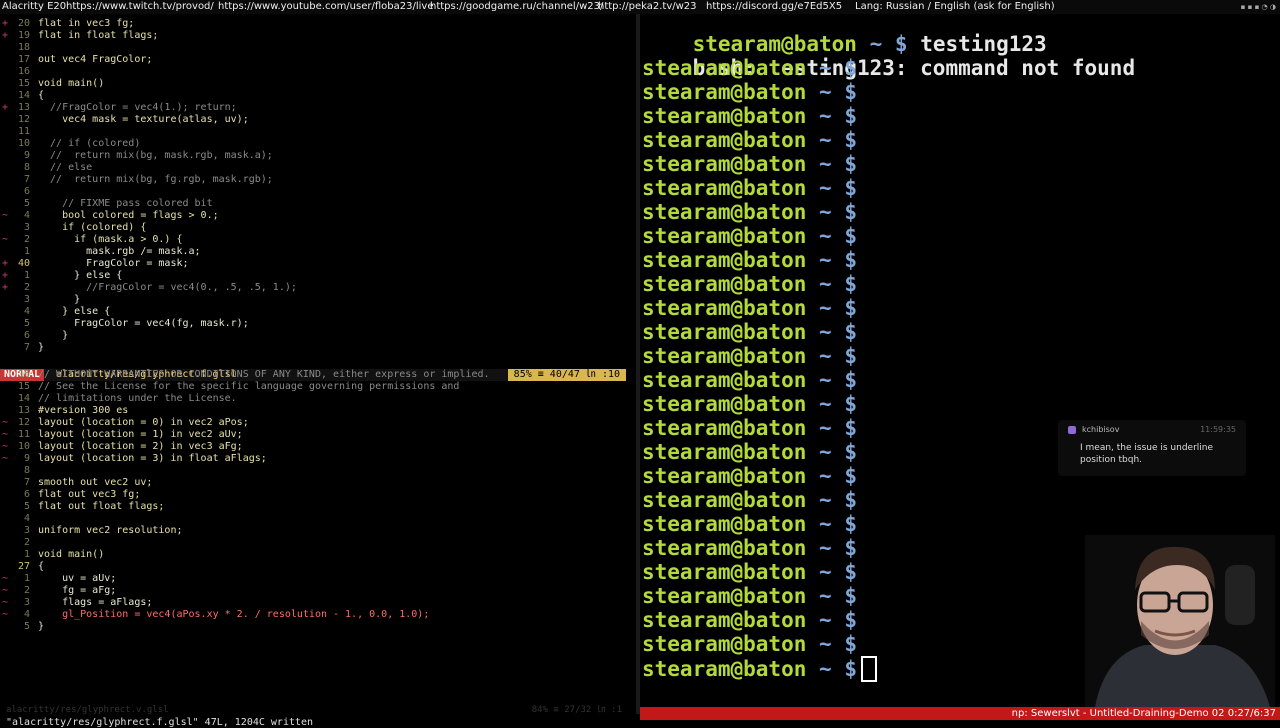 This screenshot has width=1280, height=728. What do you see at coordinates (155, 155) in the screenshot?
I see `code-text: // return mix(bg, mask.rgb, mask.a);` at bounding box center [155, 155].